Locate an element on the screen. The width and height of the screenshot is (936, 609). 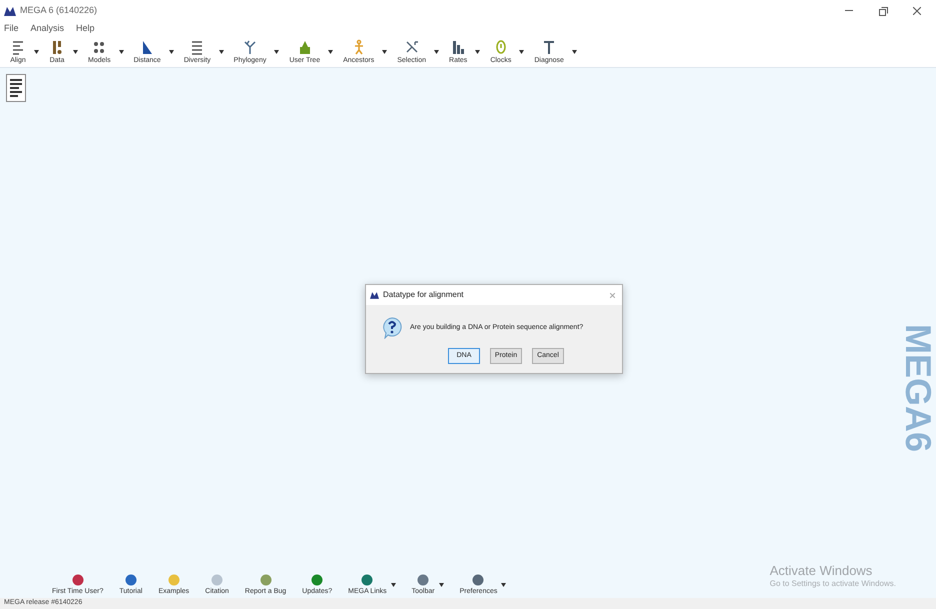
minimize-icon is located at coordinates (849, 11).